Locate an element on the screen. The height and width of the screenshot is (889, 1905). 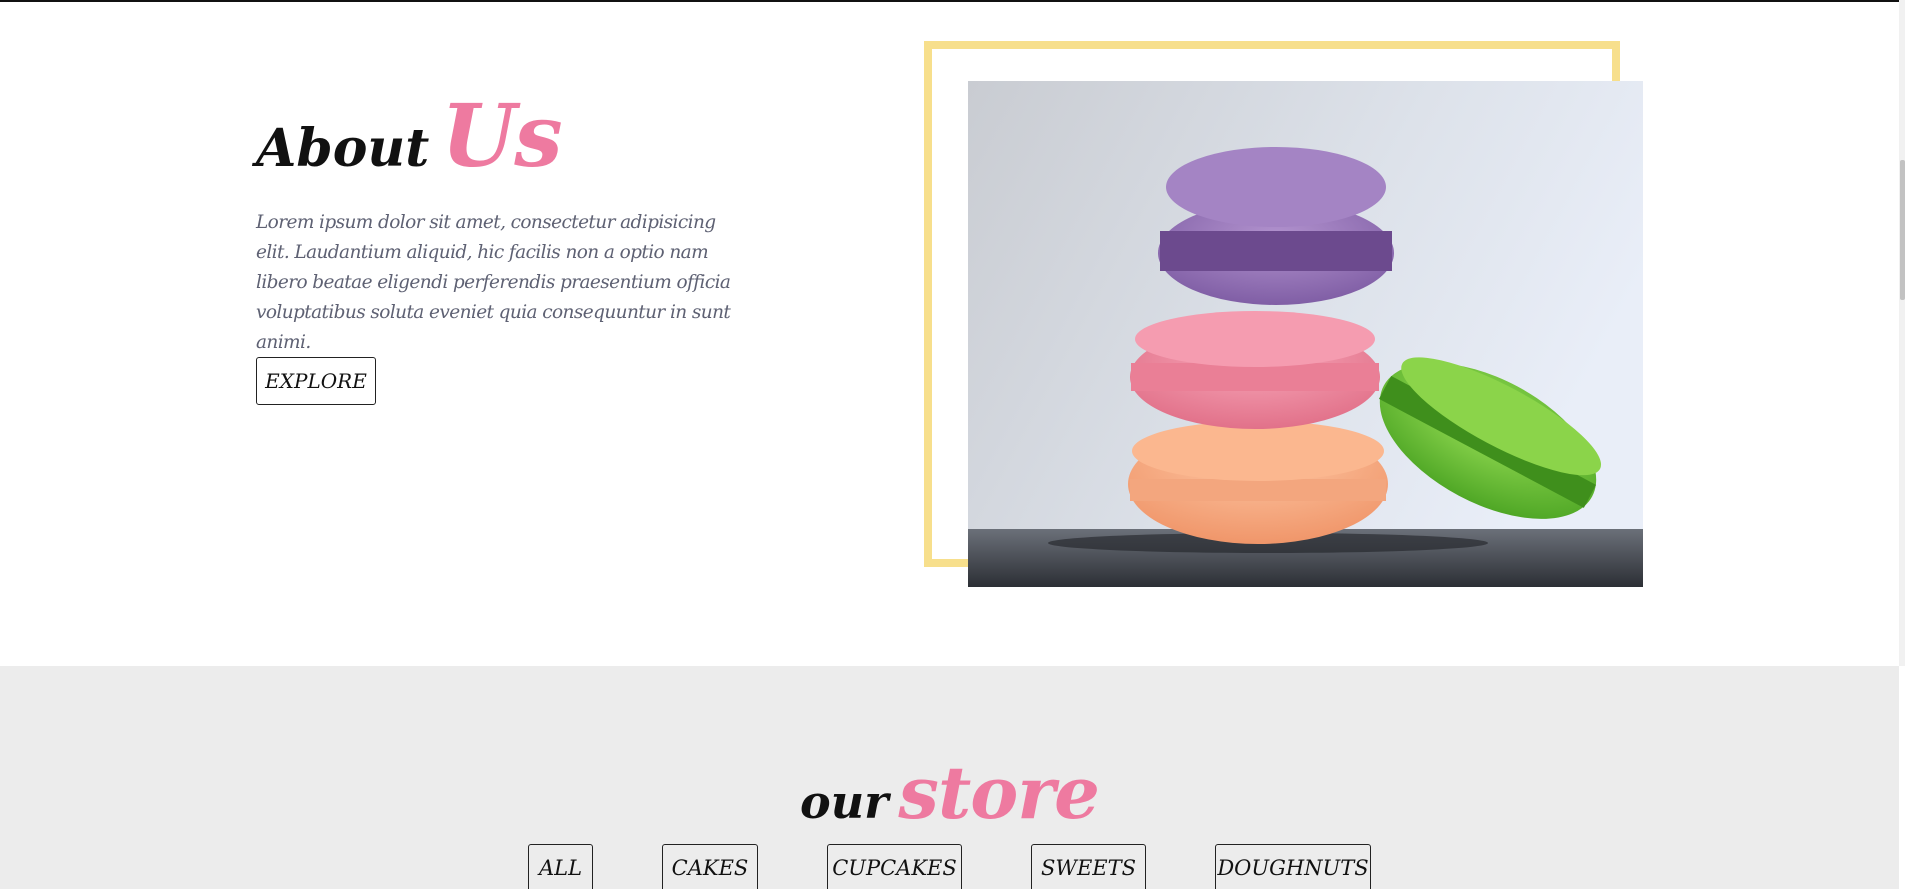
about-heading: About Us is located at coordinates (409, 136).